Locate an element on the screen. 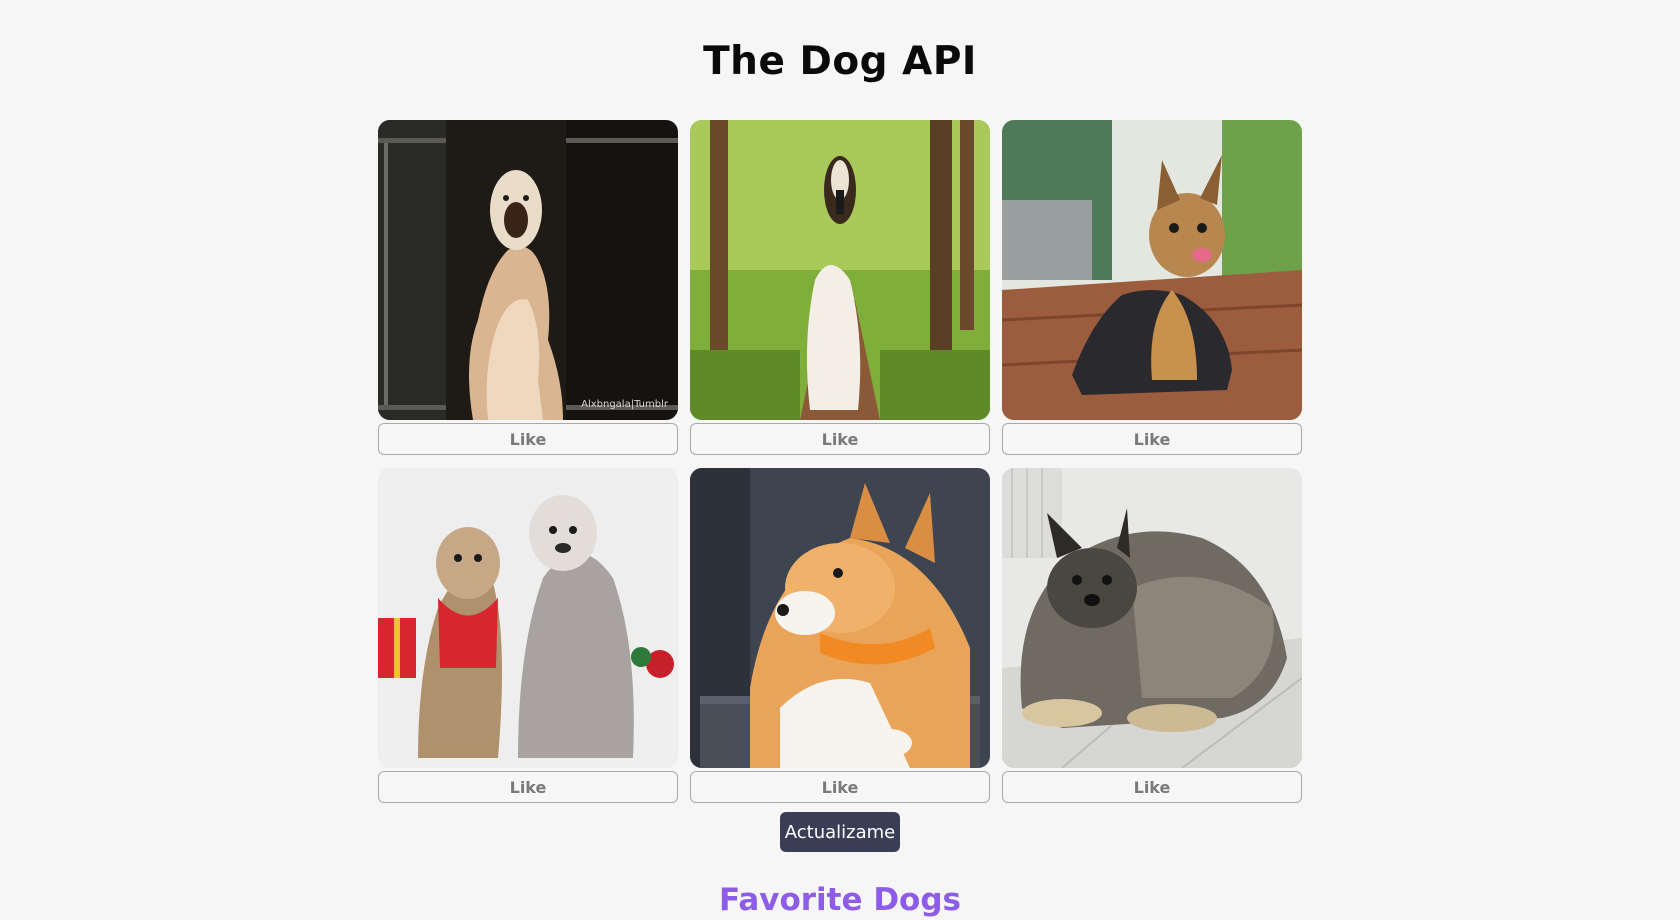  shiba-inu-photo is located at coordinates (840, 618).